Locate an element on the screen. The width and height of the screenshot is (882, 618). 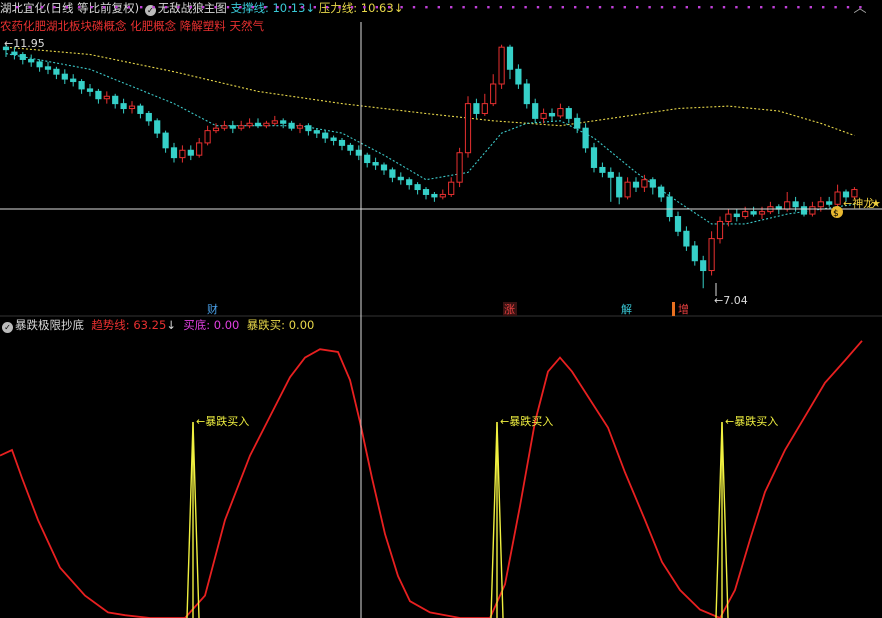
event-zhang: 涨 is located at coordinates (509, 309).